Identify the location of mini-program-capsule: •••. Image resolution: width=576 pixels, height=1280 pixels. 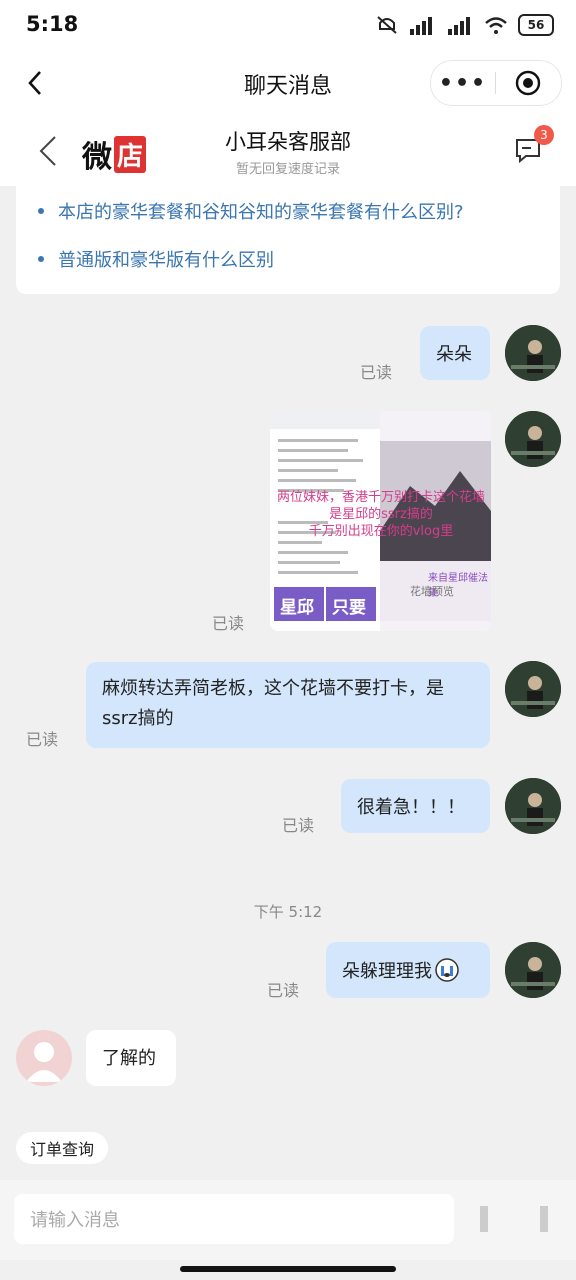
(496, 83).